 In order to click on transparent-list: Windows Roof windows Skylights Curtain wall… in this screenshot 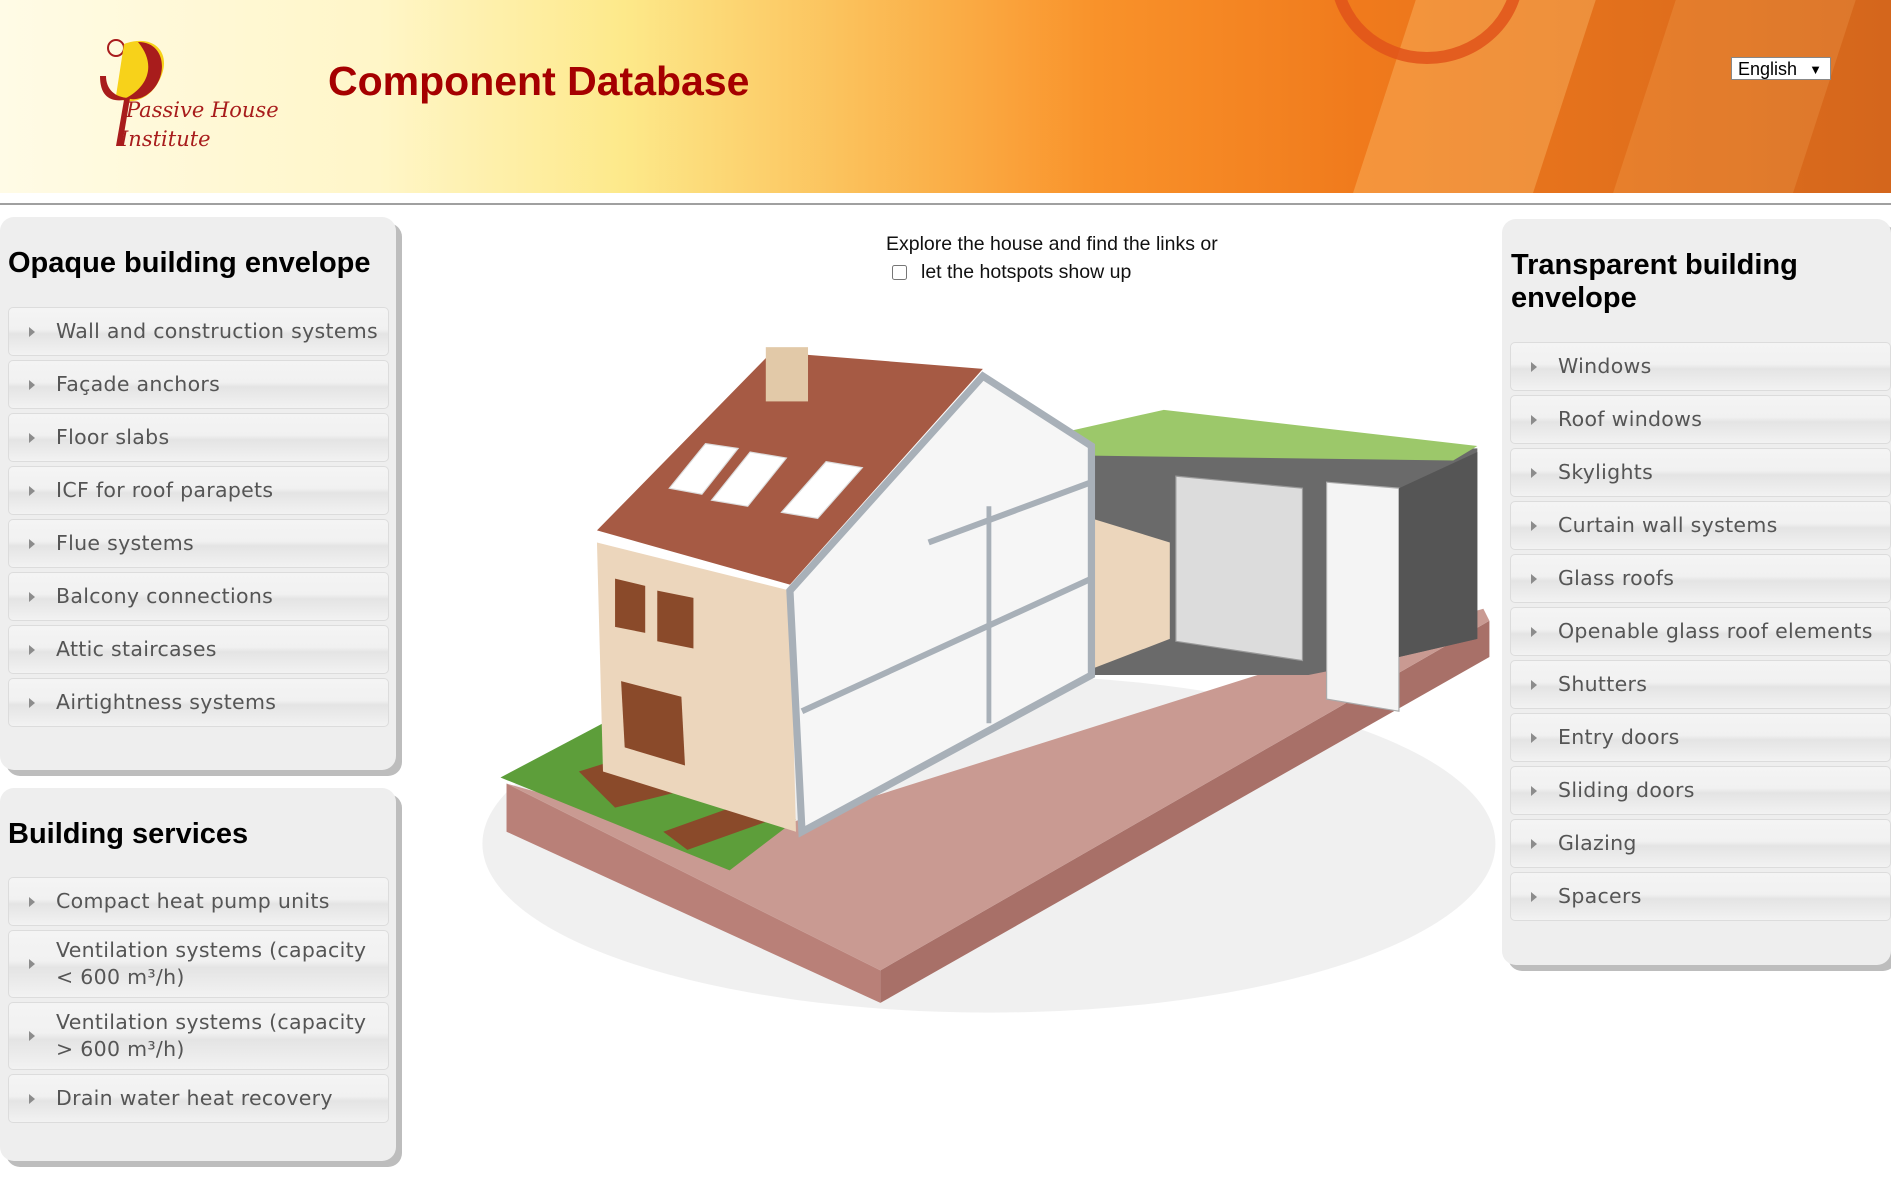, I will do `click(1700, 631)`.